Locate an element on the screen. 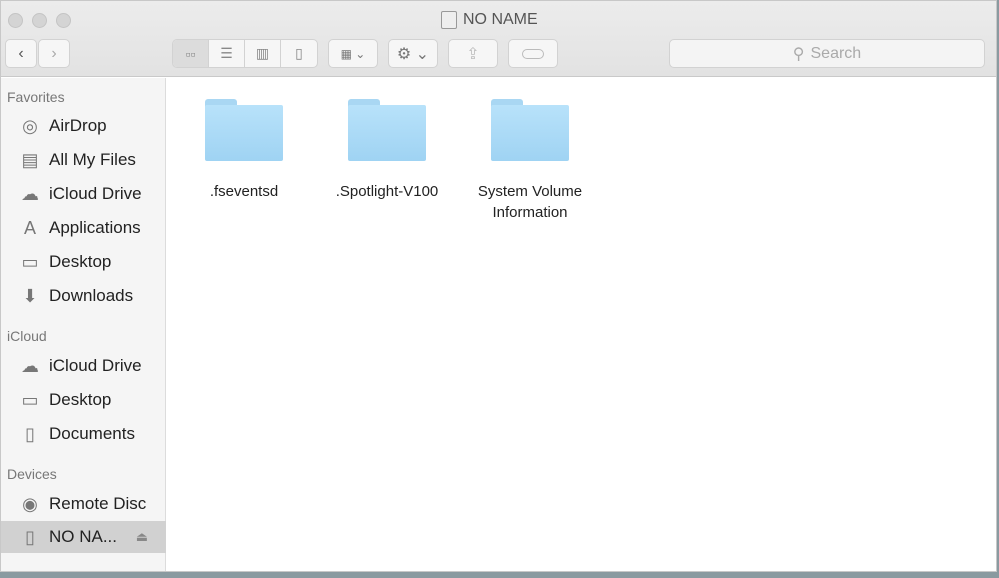  gear-icon: ⚙ ⌄ is located at coordinates (413, 54).